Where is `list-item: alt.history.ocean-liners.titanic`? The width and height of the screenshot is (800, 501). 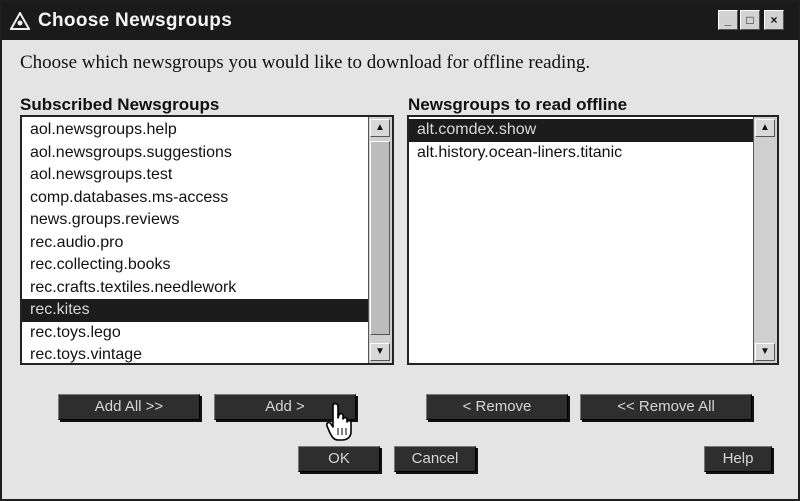 list-item: alt.history.ocean-liners.titanic is located at coordinates (581, 153).